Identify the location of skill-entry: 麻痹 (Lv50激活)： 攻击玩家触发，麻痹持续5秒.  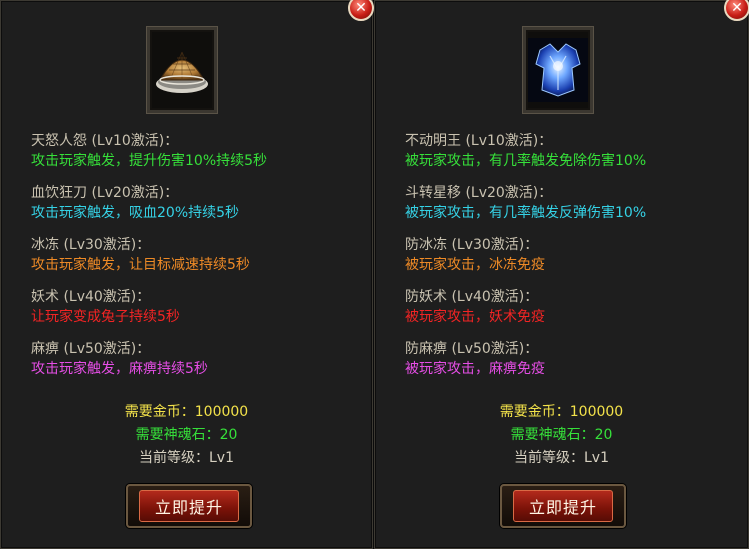
(196, 365).